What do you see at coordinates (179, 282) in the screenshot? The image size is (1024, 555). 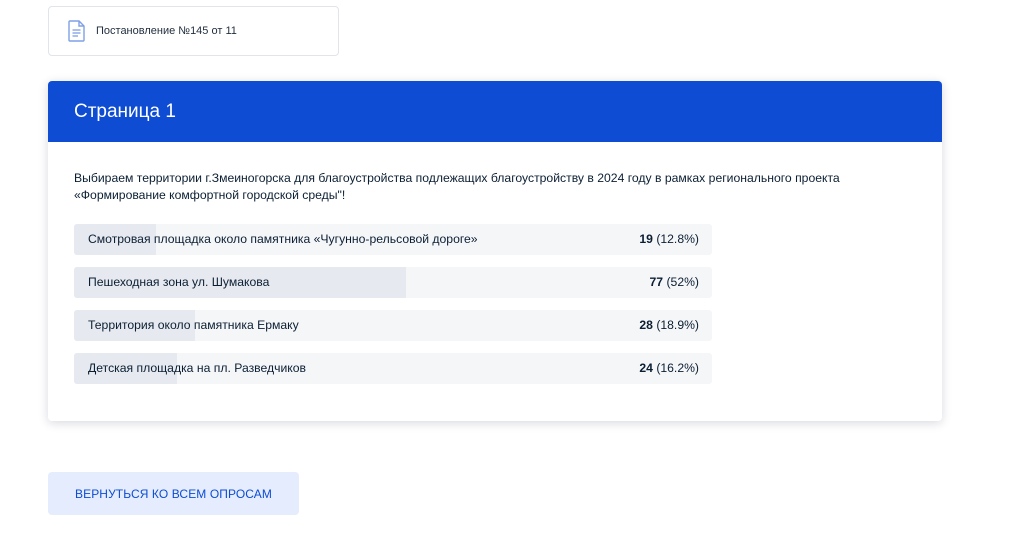 I see `answer-text: Пешеходная зона ул. Шумакова` at bounding box center [179, 282].